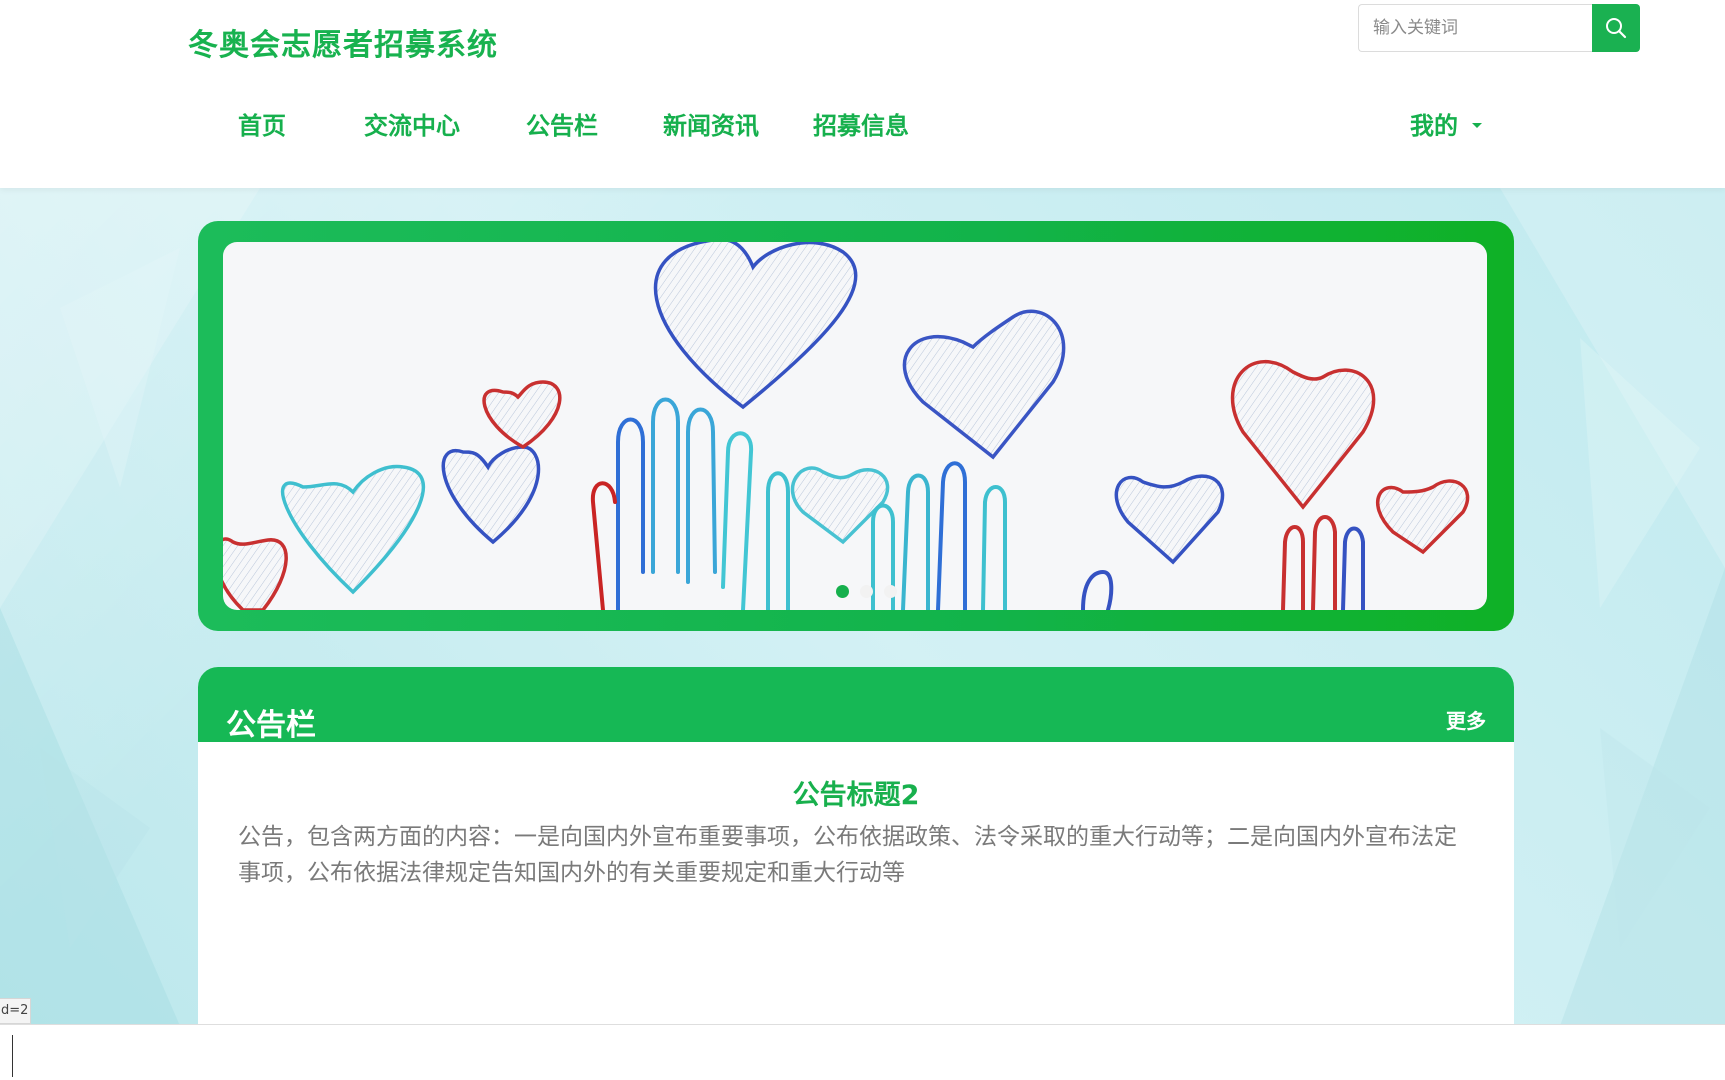 The height and width of the screenshot is (1080, 1725). Describe the element at coordinates (412, 123) in the screenshot. I see `nav-item-exchange-center: 交流中心` at that location.